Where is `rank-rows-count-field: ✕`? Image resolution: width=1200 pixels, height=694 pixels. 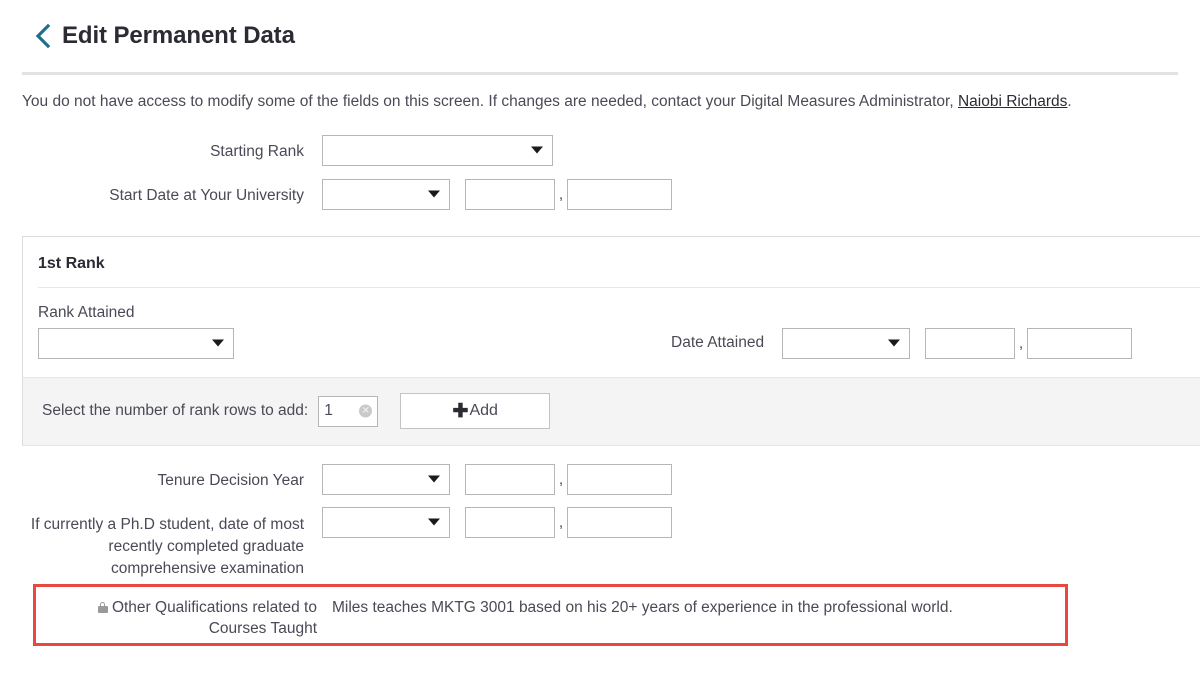 rank-rows-count-field: ✕ is located at coordinates (348, 411).